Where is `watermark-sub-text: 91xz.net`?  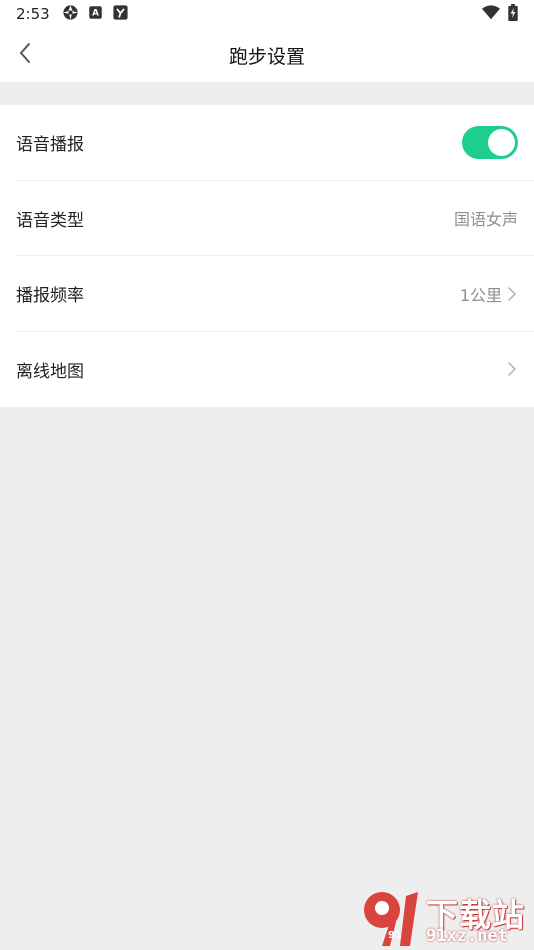
watermark-sub-text: 91xz.net is located at coordinates (467, 936).